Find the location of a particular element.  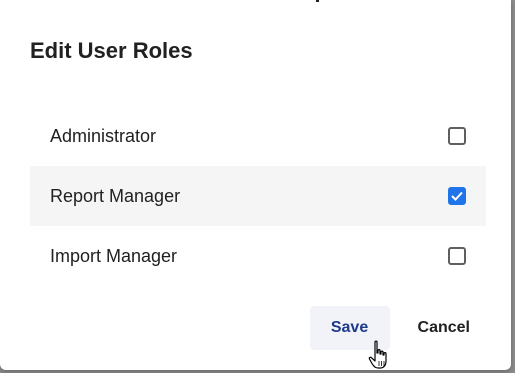

check-icon is located at coordinates (457, 196).